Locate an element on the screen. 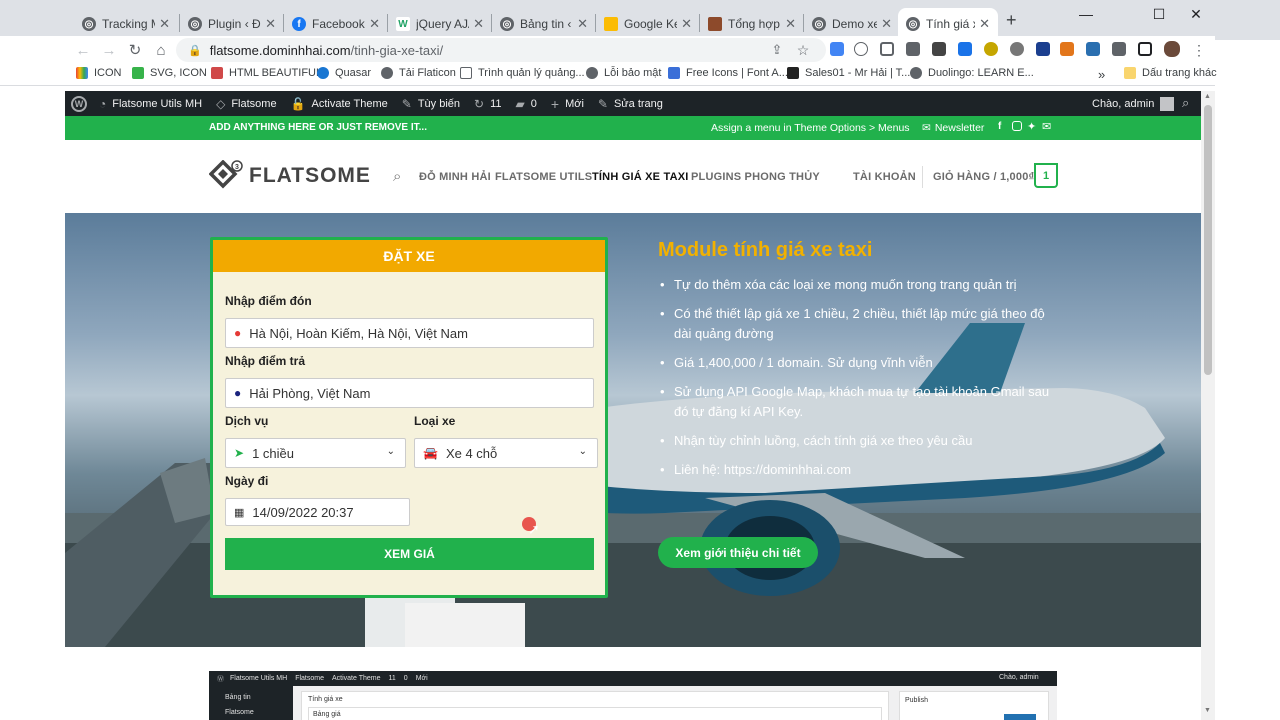  page-scrollbar: ▲ ▼ is located at coordinates (1208, 405).